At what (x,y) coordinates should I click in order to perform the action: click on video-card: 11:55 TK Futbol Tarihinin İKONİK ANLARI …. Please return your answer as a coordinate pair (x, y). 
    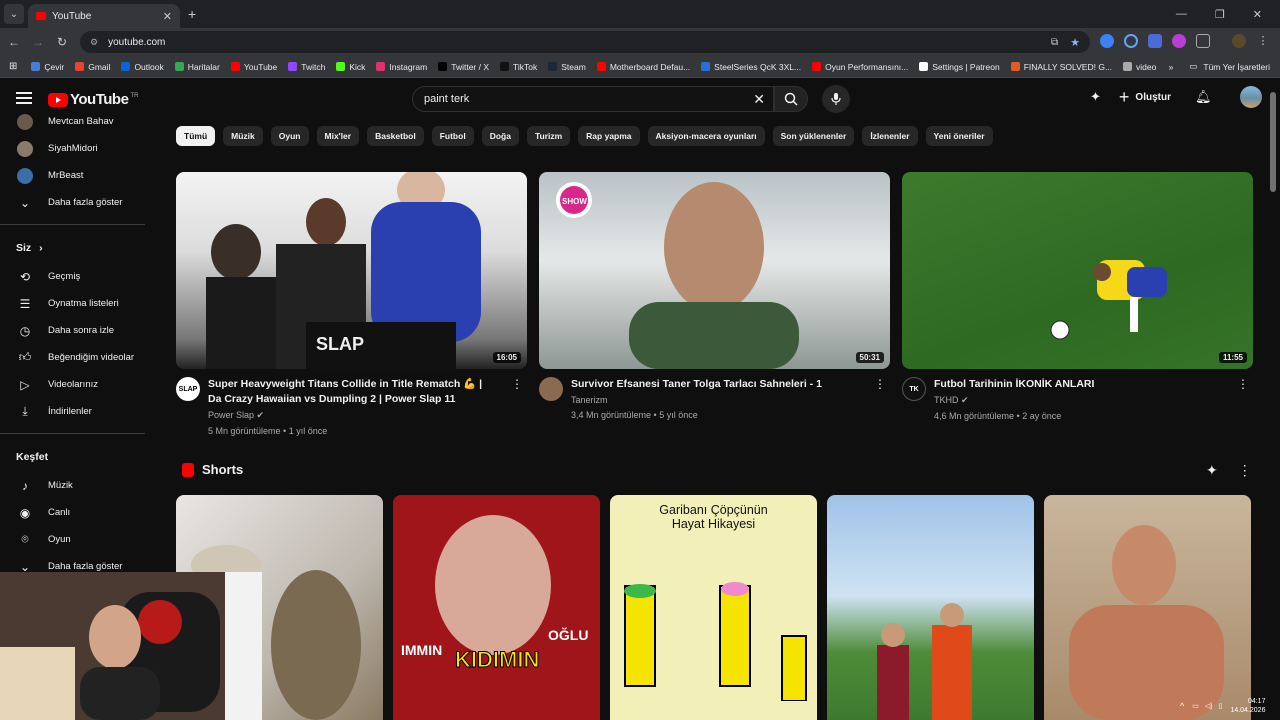
    Looking at the image, I should click on (1077, 304).